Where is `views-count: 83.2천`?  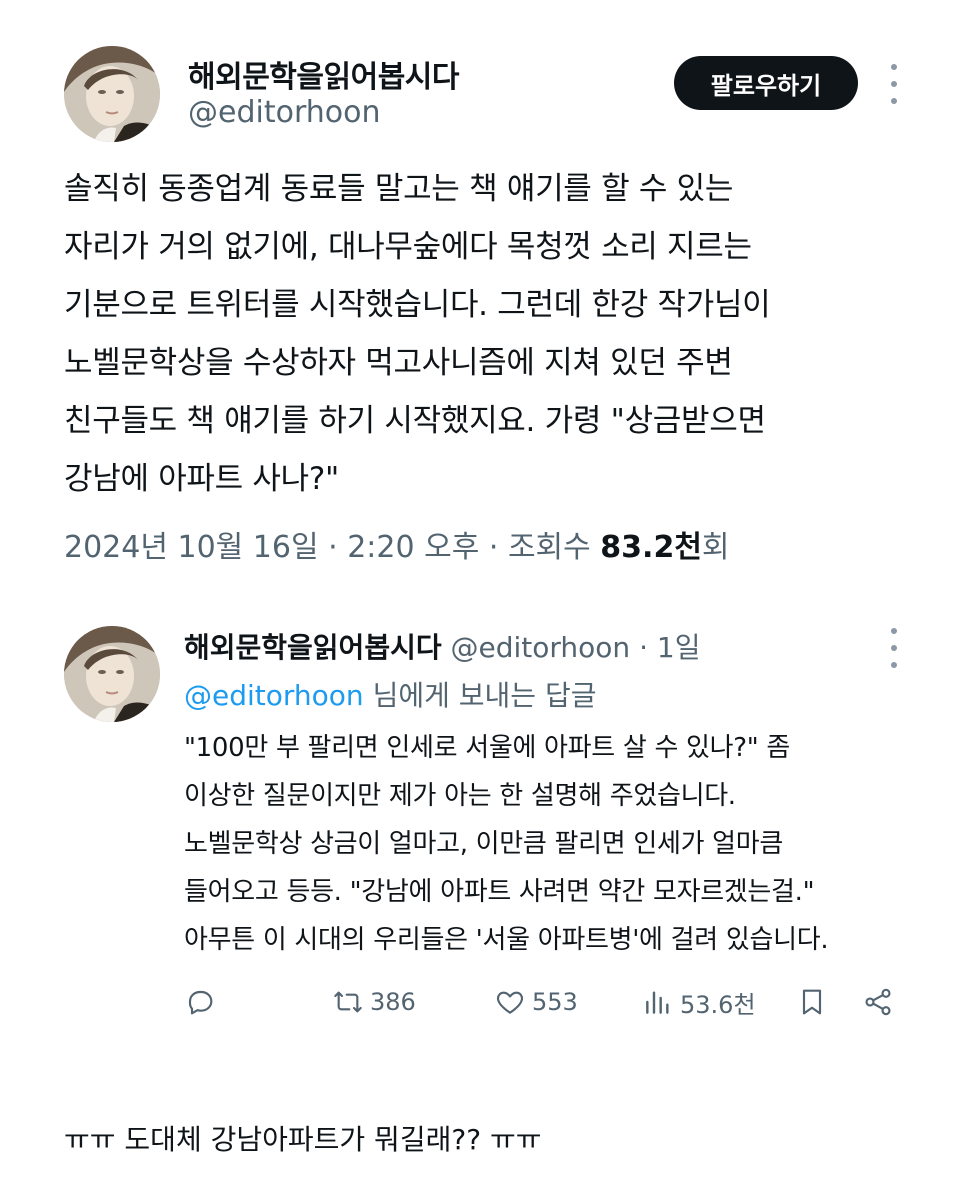
views-count: 83.2천 is located at coordinates (651, 547).